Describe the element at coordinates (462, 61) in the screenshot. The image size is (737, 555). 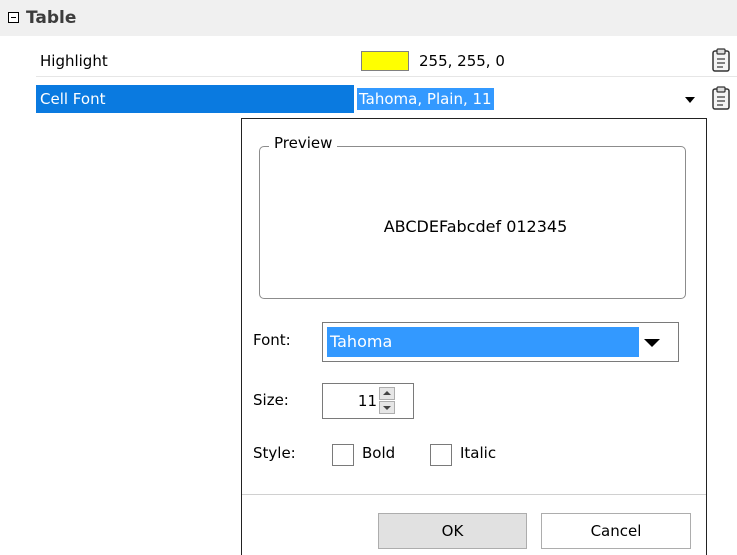
I see `color-value-text: 255, 255, 0` at that location.